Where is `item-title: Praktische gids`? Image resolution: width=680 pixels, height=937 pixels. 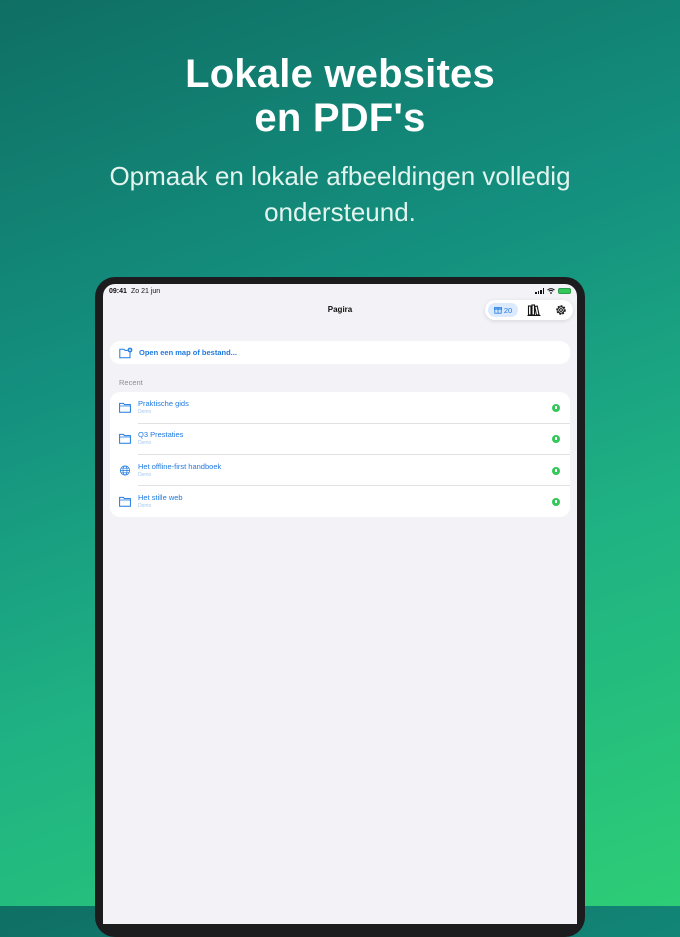 item-title: Praktische gids is located at coordinates (163, 403).